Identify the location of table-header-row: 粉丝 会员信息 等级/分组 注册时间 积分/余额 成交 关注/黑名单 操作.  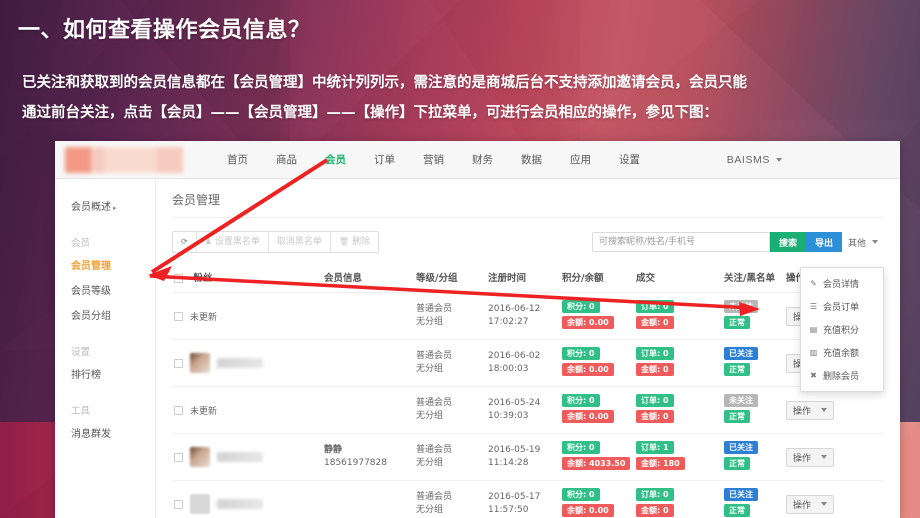
(528, 279).